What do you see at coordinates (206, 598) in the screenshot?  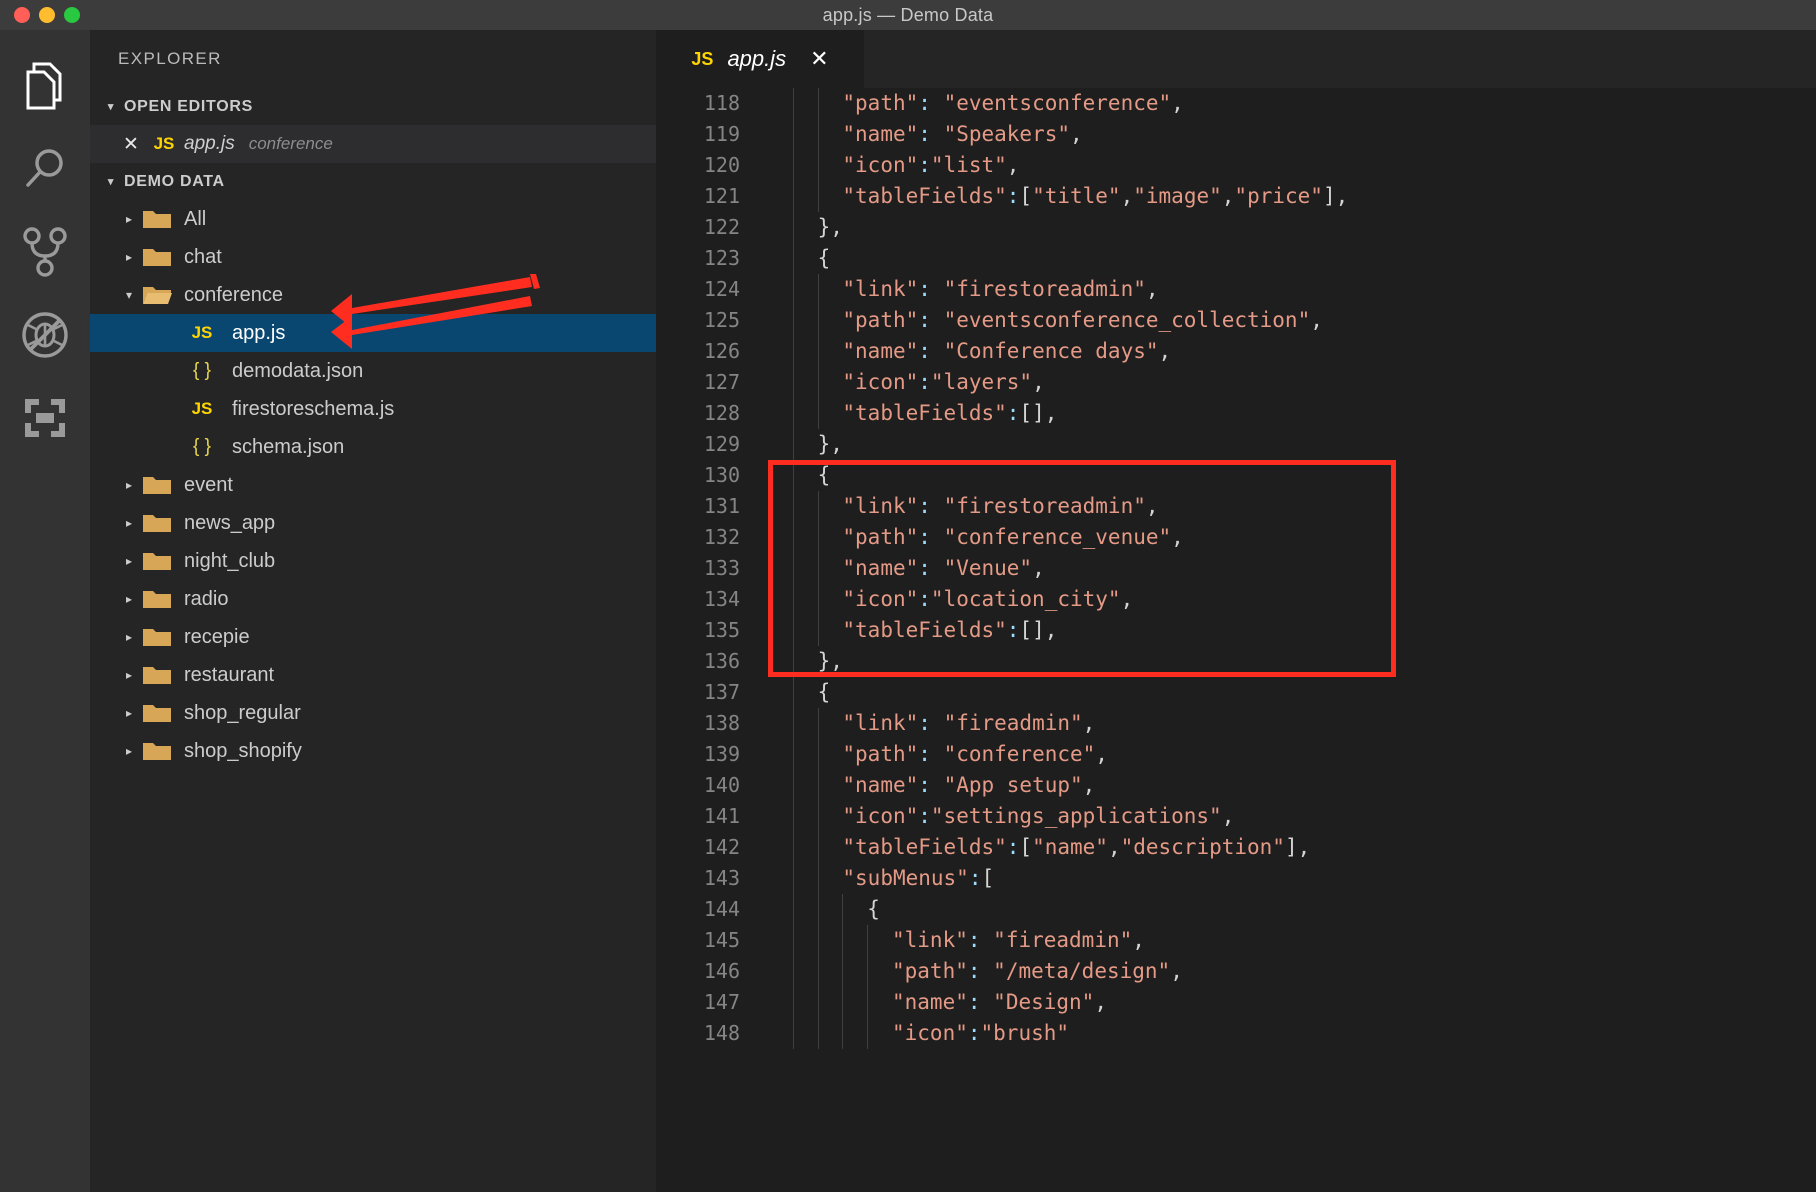 I see `tree-item-label: radio` at bounding box center [206, 598].